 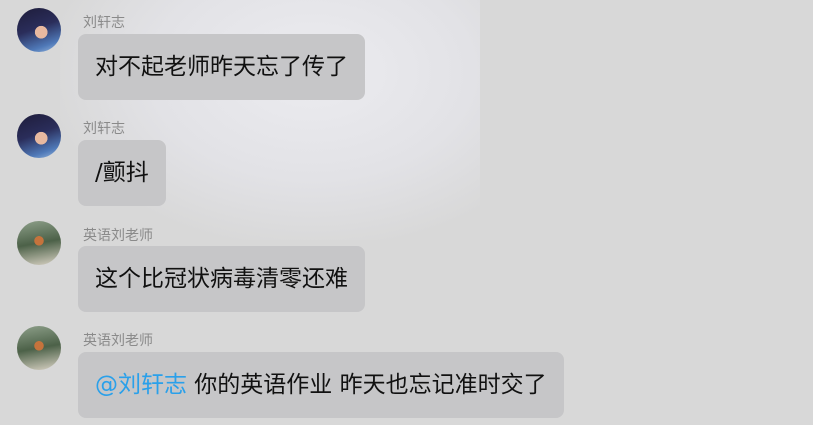 What do you see at coordinates (221, 67) in the screenshot?
I see `message-bubble: 对不起老师昨天忘了传了` at bounding box center [221, 67].